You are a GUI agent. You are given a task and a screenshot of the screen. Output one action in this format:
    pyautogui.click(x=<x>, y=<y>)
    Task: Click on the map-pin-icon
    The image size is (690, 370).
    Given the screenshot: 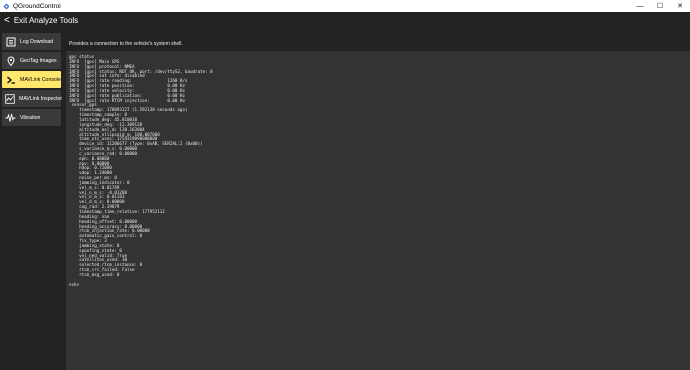 What is the action you would take?
    pyautogui.click(x=10, y=60)
    